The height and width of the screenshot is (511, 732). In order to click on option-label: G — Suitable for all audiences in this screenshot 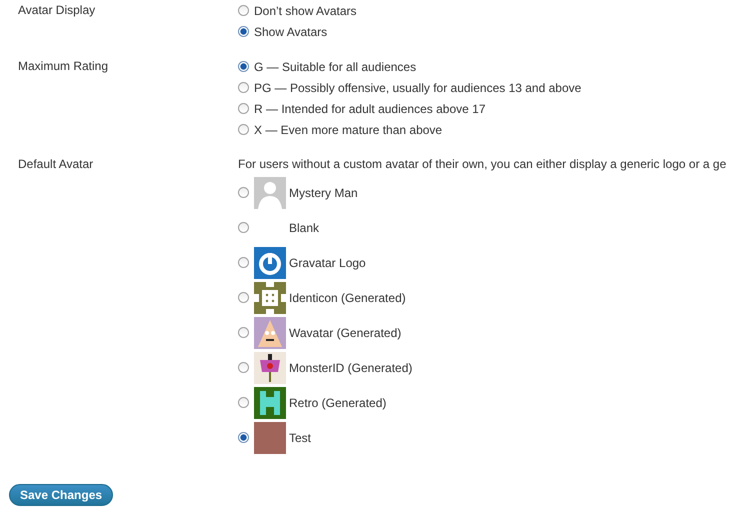, I will do `click(335, 67)`.